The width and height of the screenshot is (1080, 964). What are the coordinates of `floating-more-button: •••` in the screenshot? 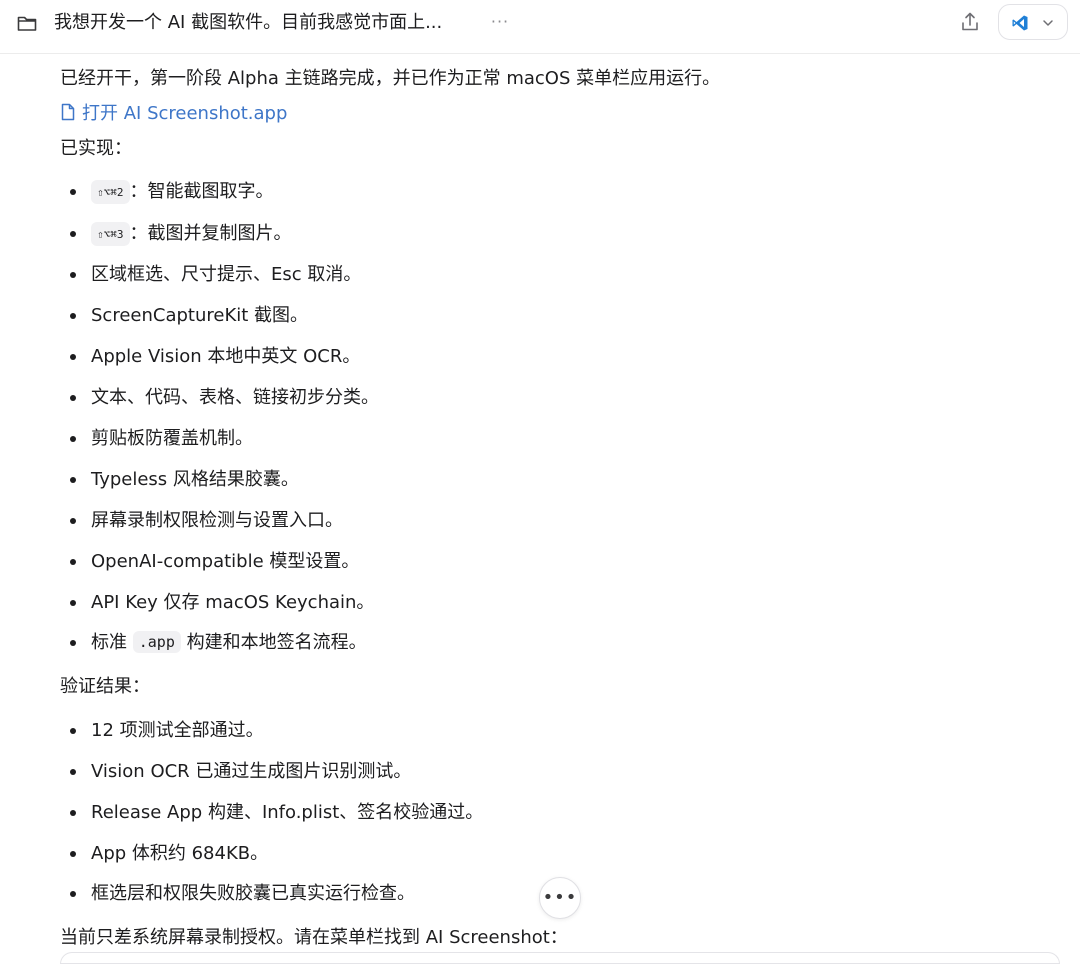 It's located at (560, 898).